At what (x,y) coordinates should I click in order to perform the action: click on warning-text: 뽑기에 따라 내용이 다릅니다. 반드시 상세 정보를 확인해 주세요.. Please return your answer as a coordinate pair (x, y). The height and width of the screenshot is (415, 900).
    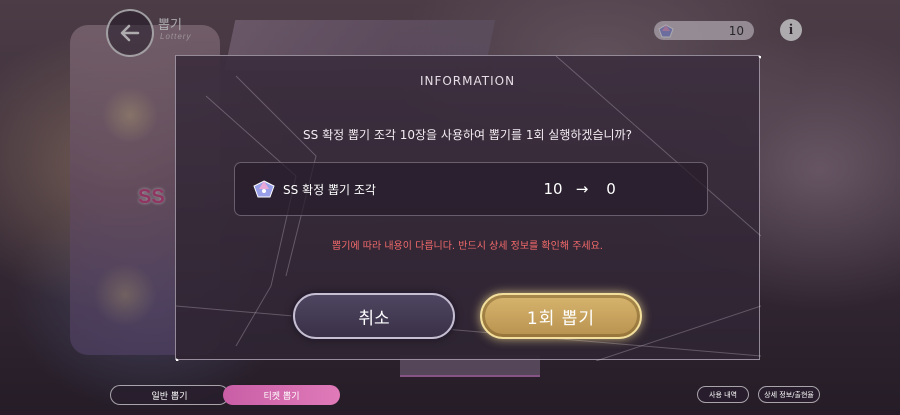
    Looking at the image, I should click on (467, 246).